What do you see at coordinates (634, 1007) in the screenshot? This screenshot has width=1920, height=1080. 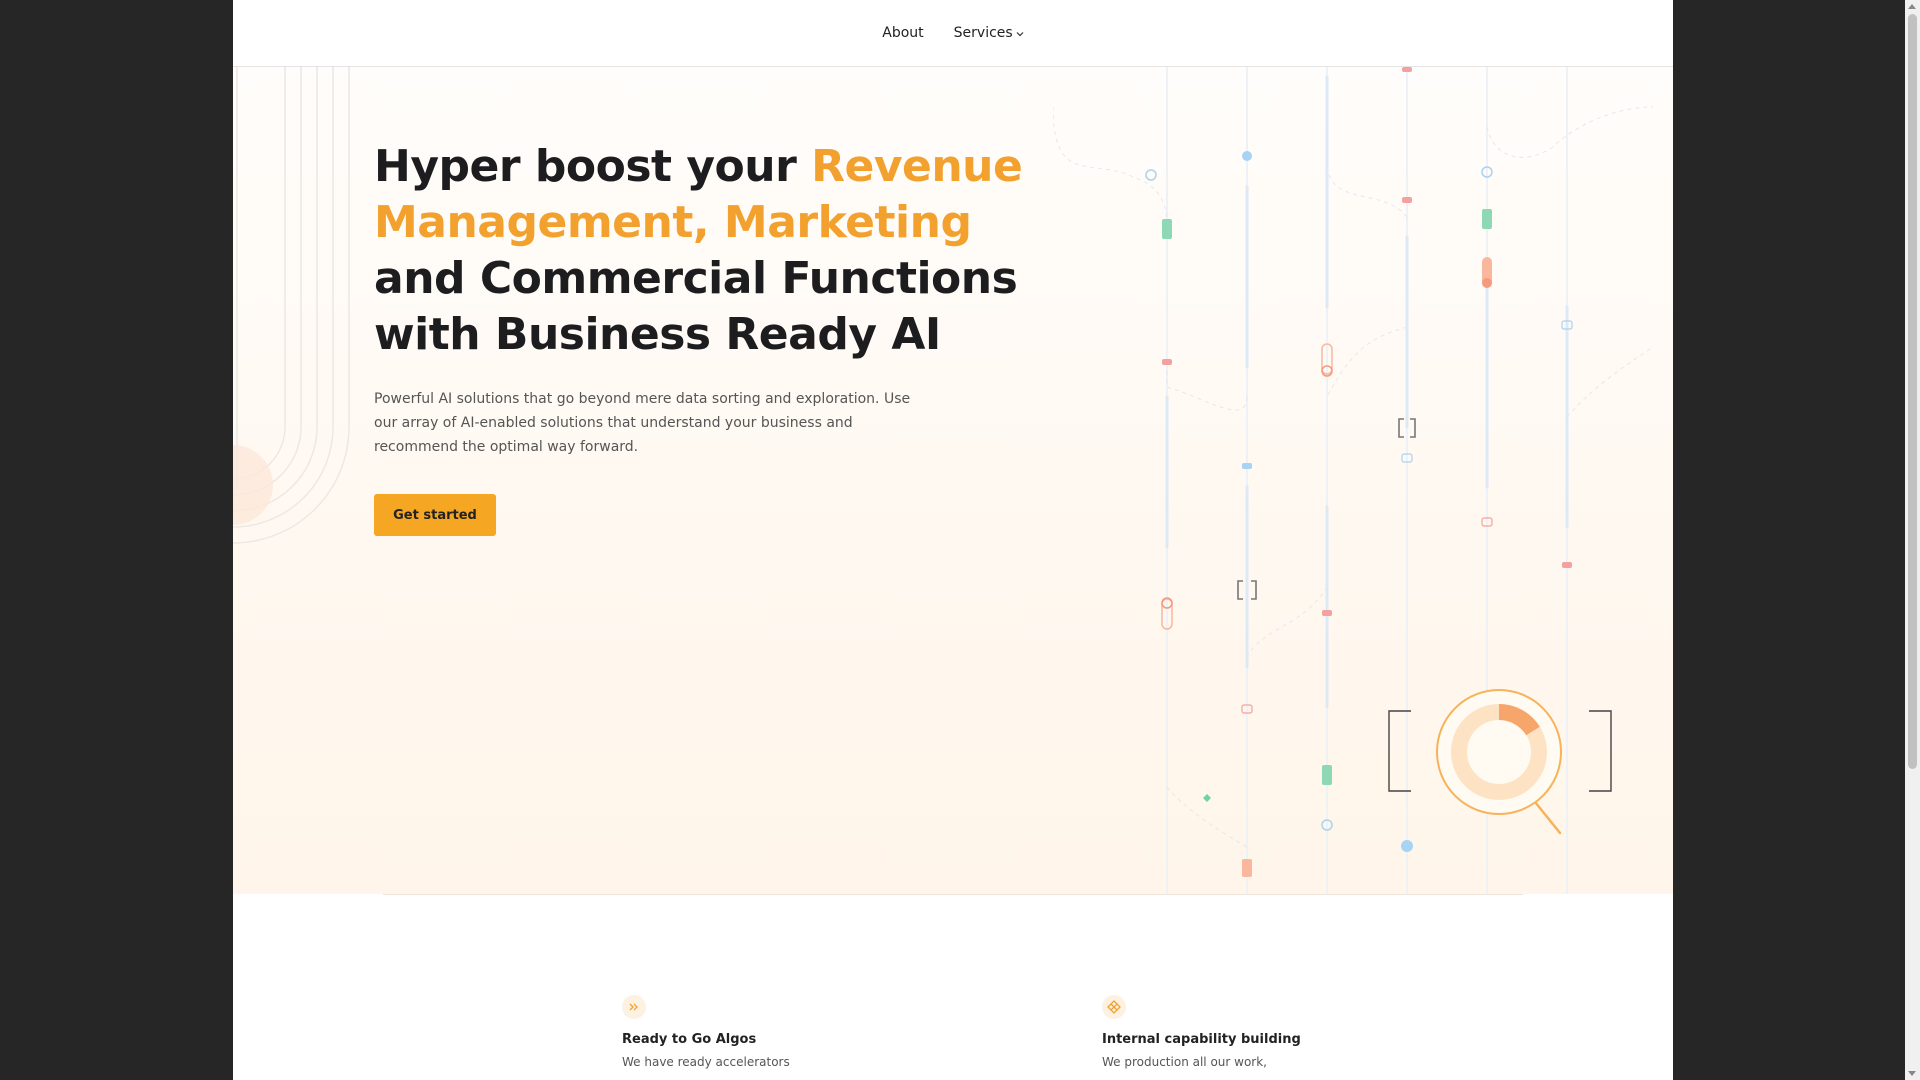 I see `double-chevron-right-icon` at bounding box center [634, 1007].